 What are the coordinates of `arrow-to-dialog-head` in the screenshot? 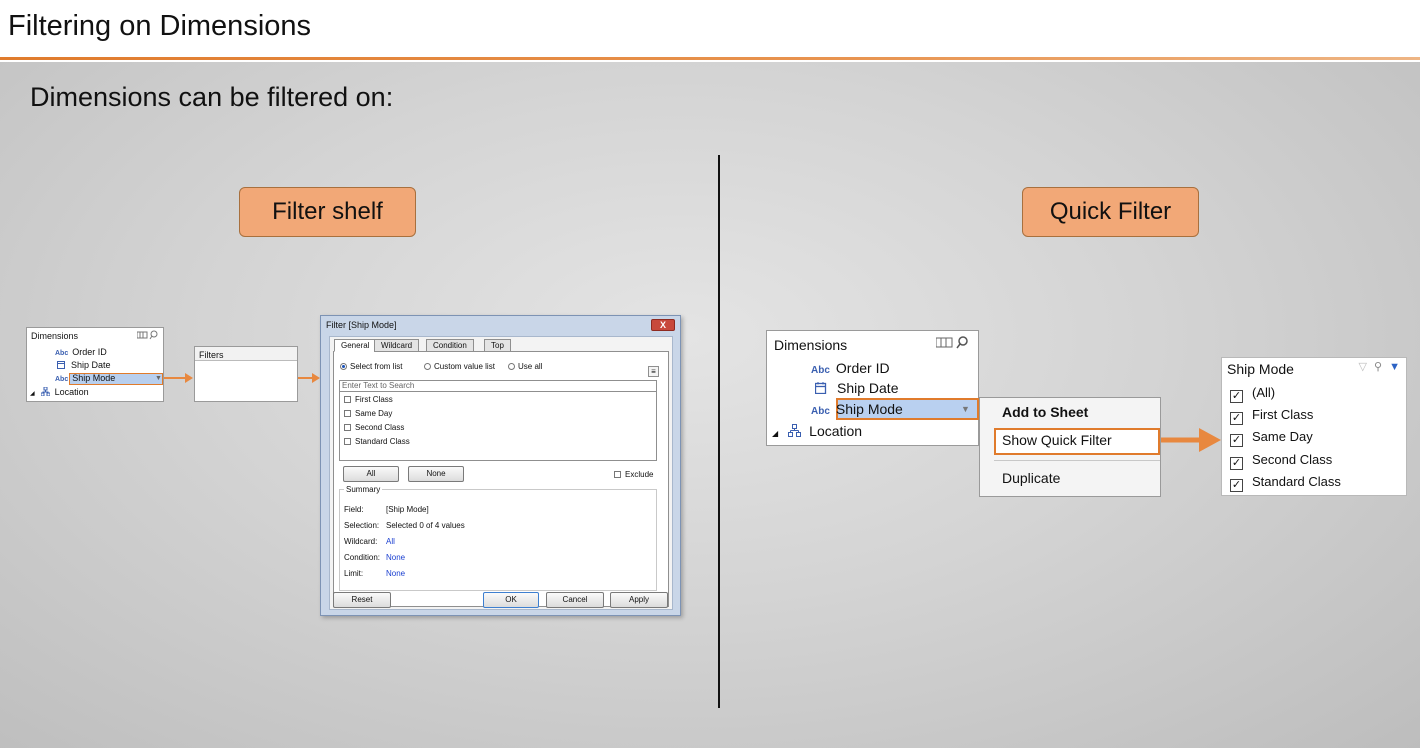 It's located at (316, 378).